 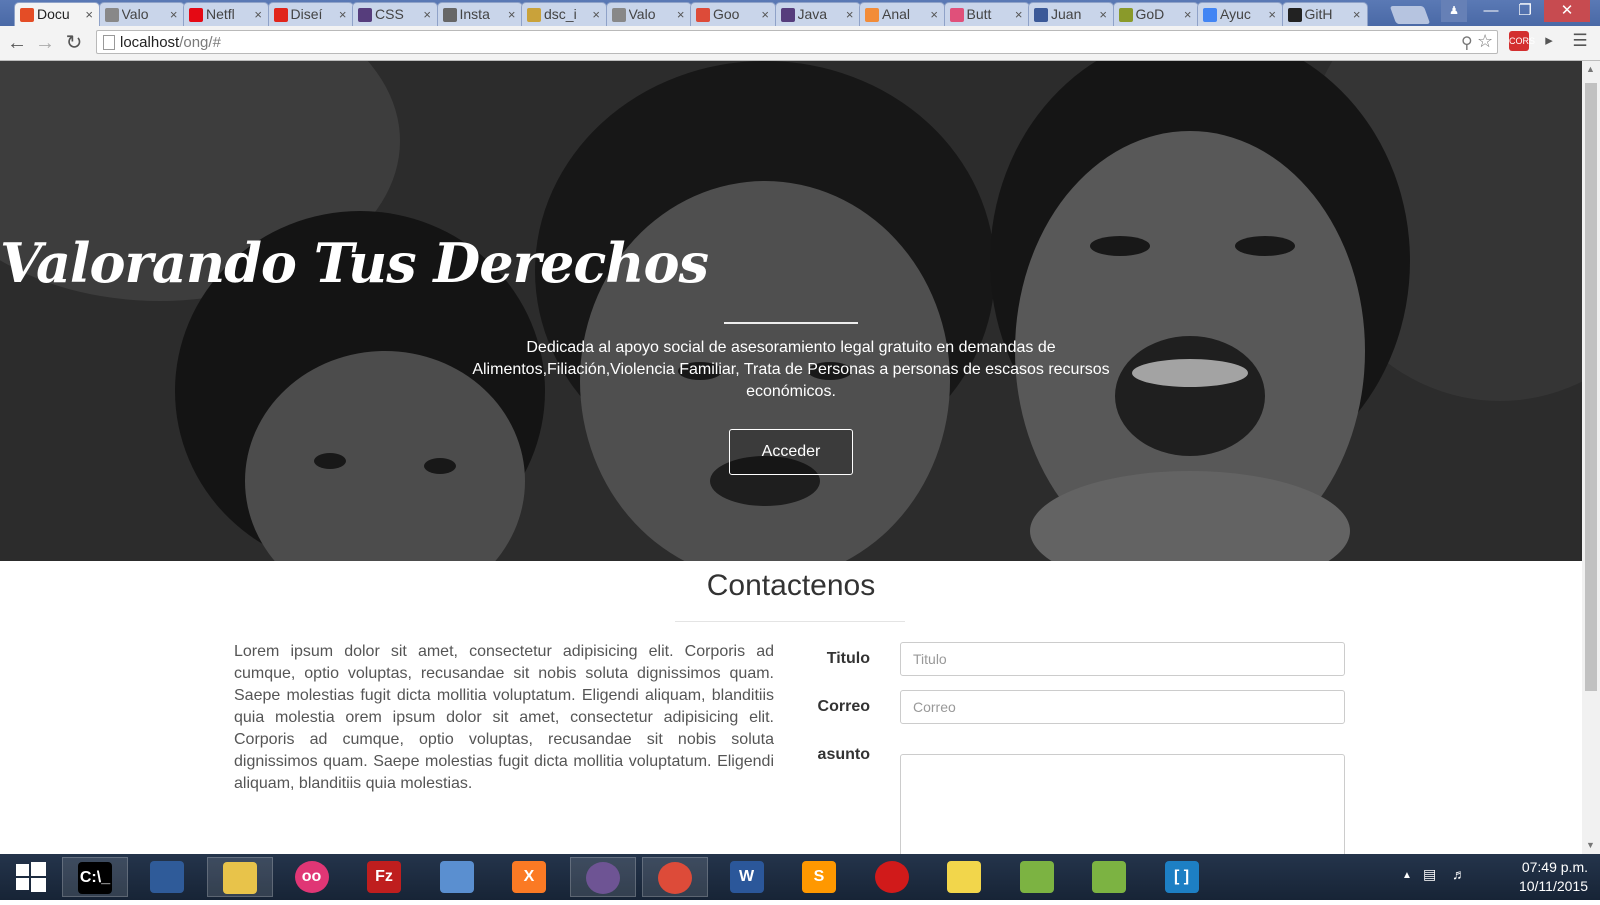 What do you see at coordinates (843, 706) in the screenshot?
I see `correo-label: Correo` at bounding box center [843, 706].